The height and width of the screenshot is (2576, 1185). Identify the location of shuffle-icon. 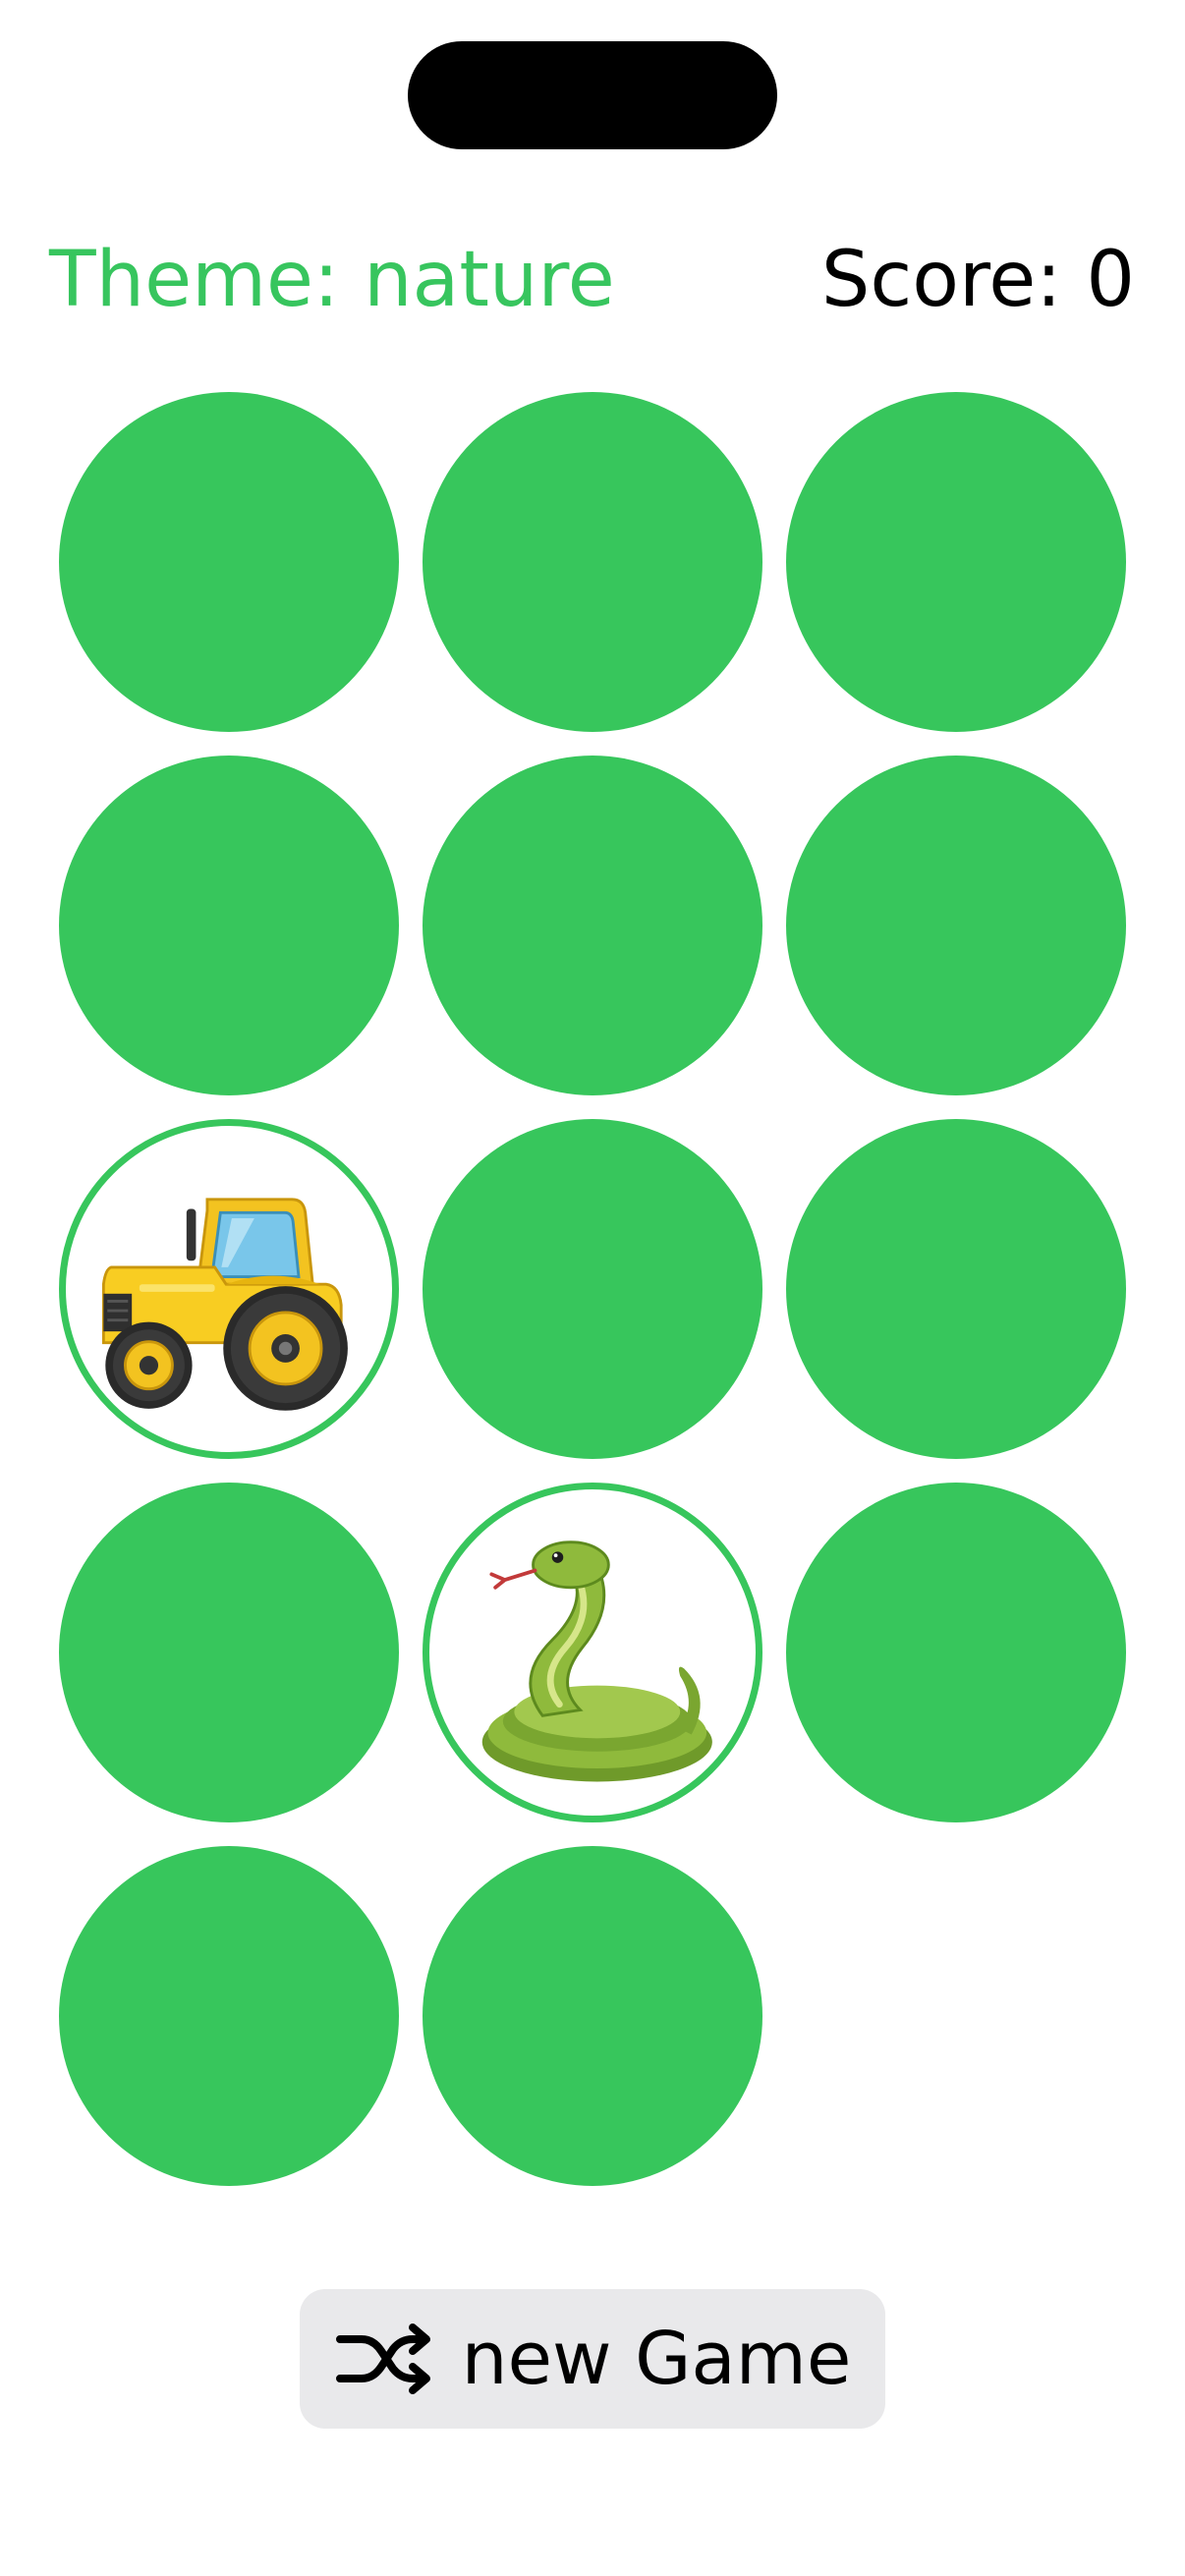
(383, 2359).